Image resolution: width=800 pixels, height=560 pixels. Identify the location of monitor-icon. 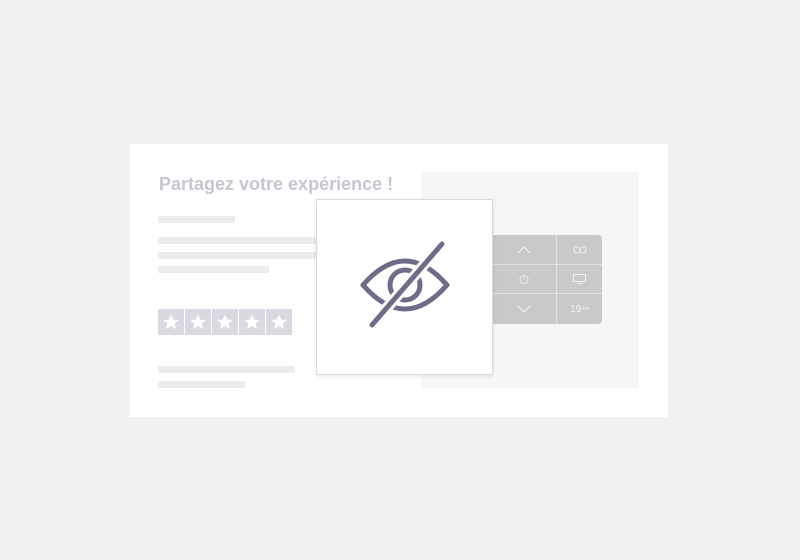
(579, 279).